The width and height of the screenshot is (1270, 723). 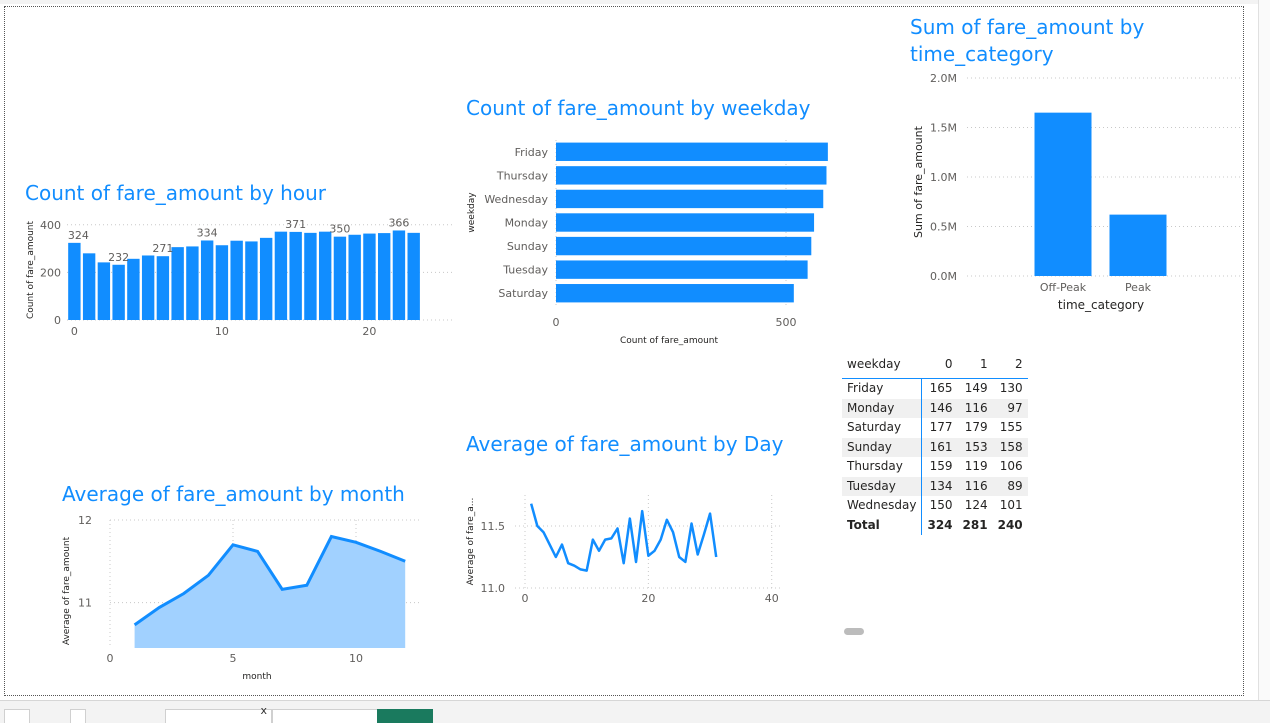 I want to click on series-line, so click(x=623, y=537).